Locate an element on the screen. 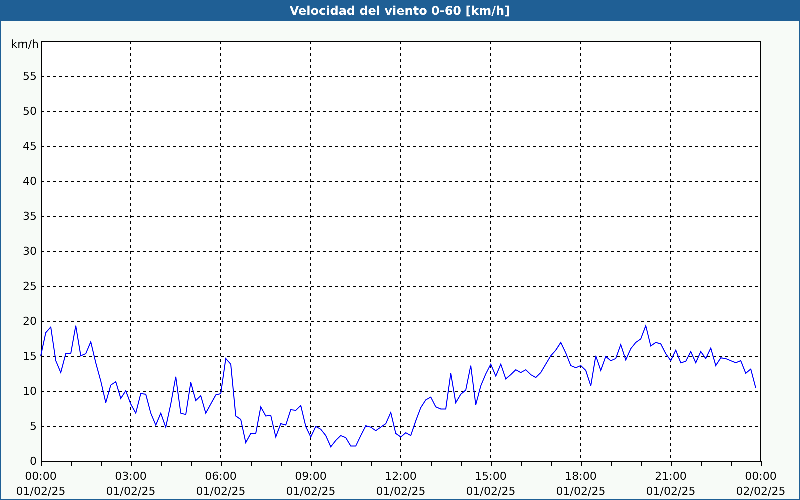 The image size is (800, 500). x-tick-label: 03:00 01/02/25 is located at coordinates (131, 484).